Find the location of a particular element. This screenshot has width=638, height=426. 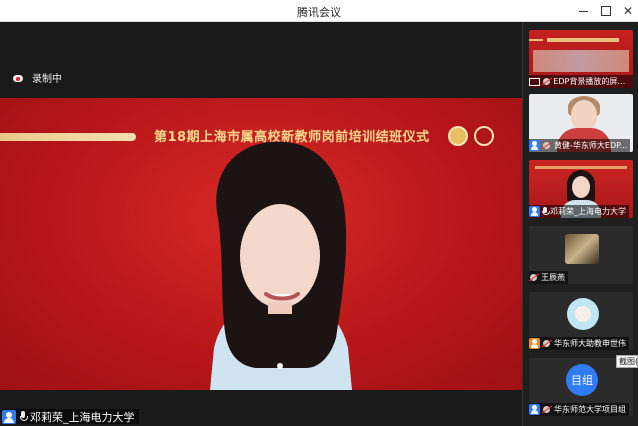

main-speaker-name: 邓莉荣_上海电力大学 is located at coordinates (82, 417).